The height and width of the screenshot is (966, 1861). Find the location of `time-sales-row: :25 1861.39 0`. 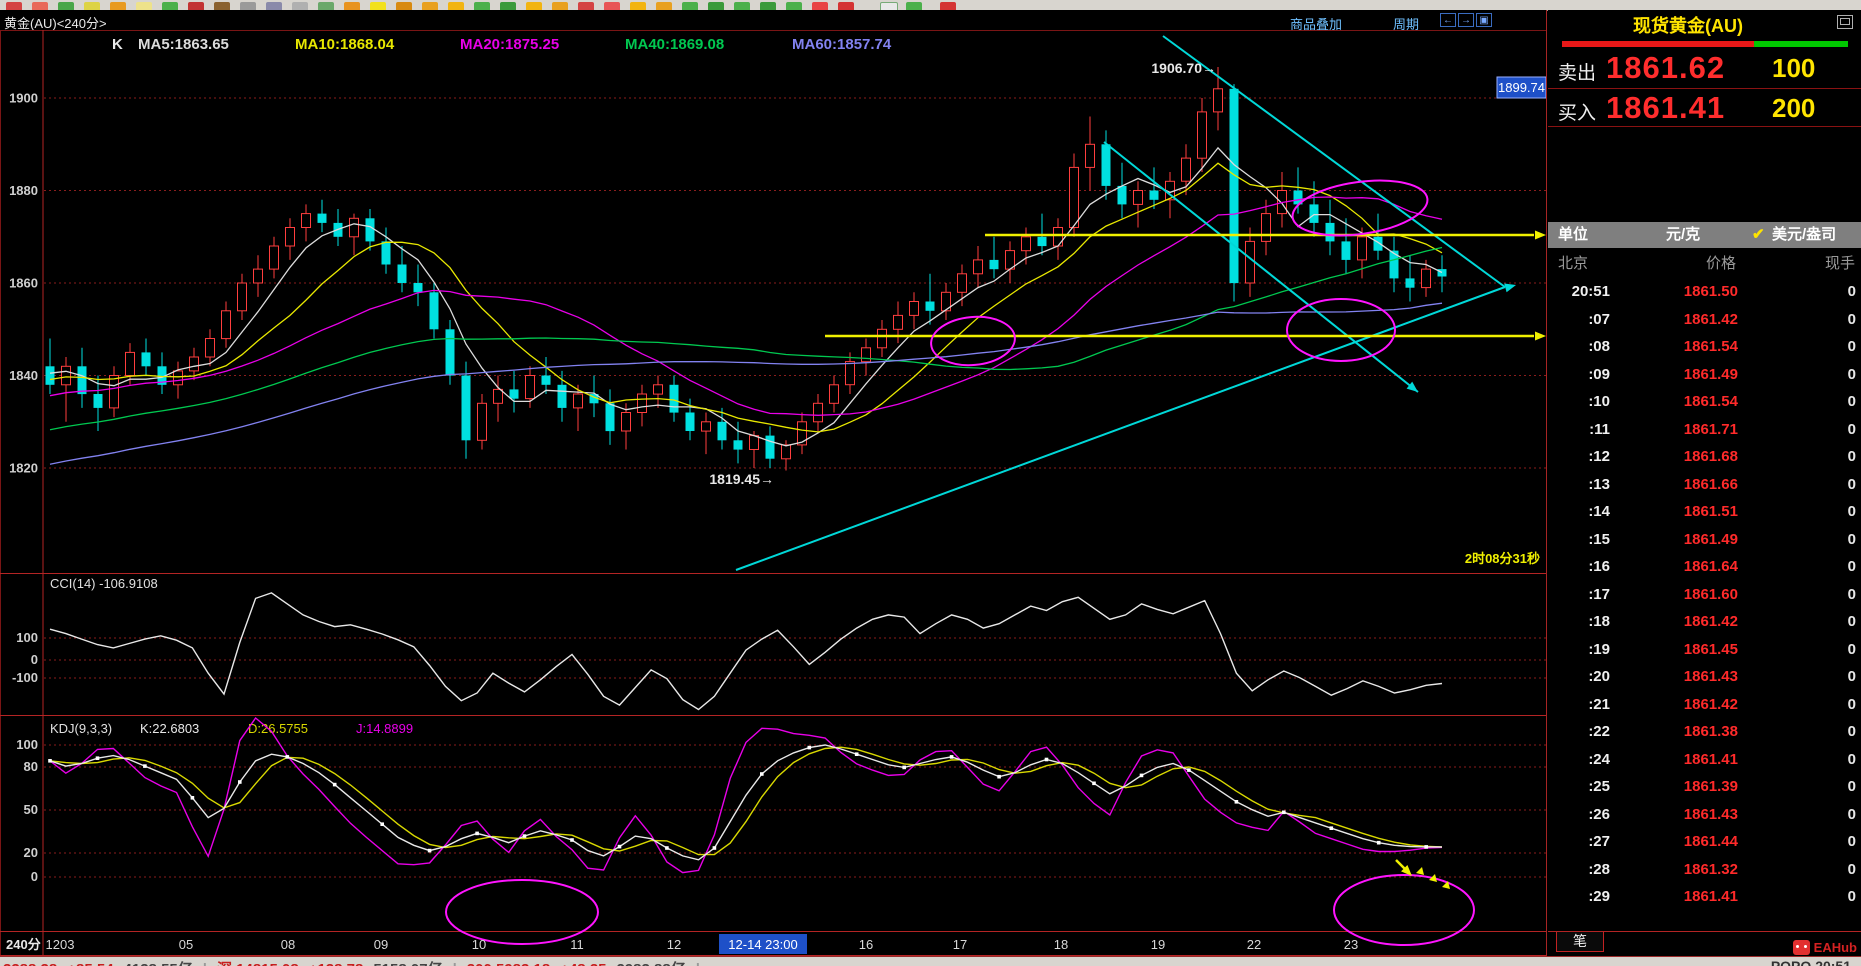

time-sales-row: :25 1861.39 0 is located at coordinates (1704, 787).